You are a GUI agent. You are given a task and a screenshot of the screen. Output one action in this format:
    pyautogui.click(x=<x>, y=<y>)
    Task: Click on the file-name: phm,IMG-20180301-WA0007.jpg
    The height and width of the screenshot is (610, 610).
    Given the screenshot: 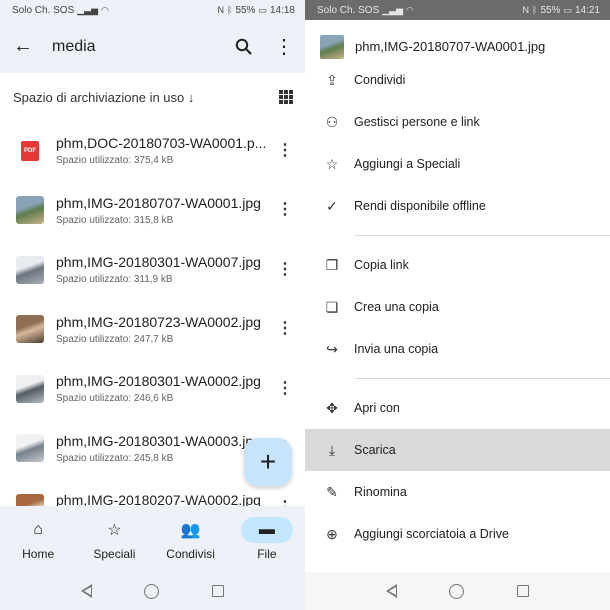 What is the action you would take?
    pyautogui.click(x=158, y=262)
    